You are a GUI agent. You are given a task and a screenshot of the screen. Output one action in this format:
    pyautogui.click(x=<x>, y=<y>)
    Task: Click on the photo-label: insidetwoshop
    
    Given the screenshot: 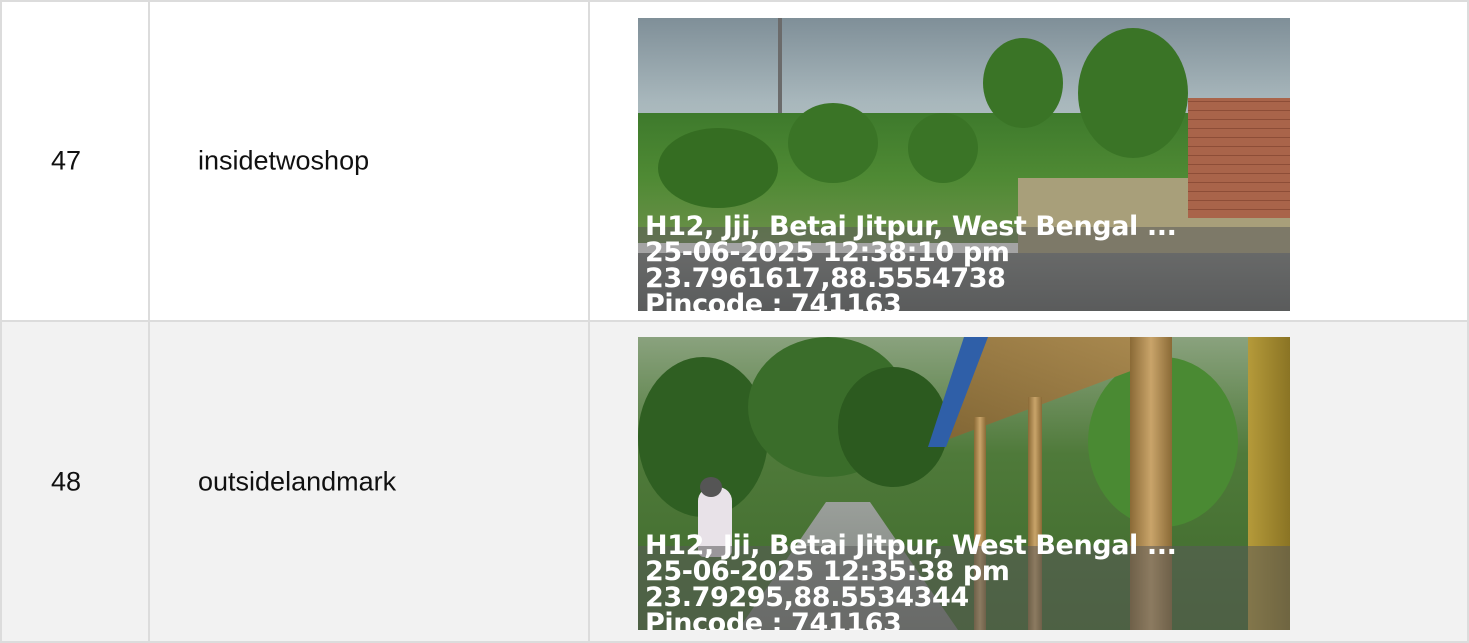 What is the action you would take?
    pyautogui.click(x=284, y=160)
    